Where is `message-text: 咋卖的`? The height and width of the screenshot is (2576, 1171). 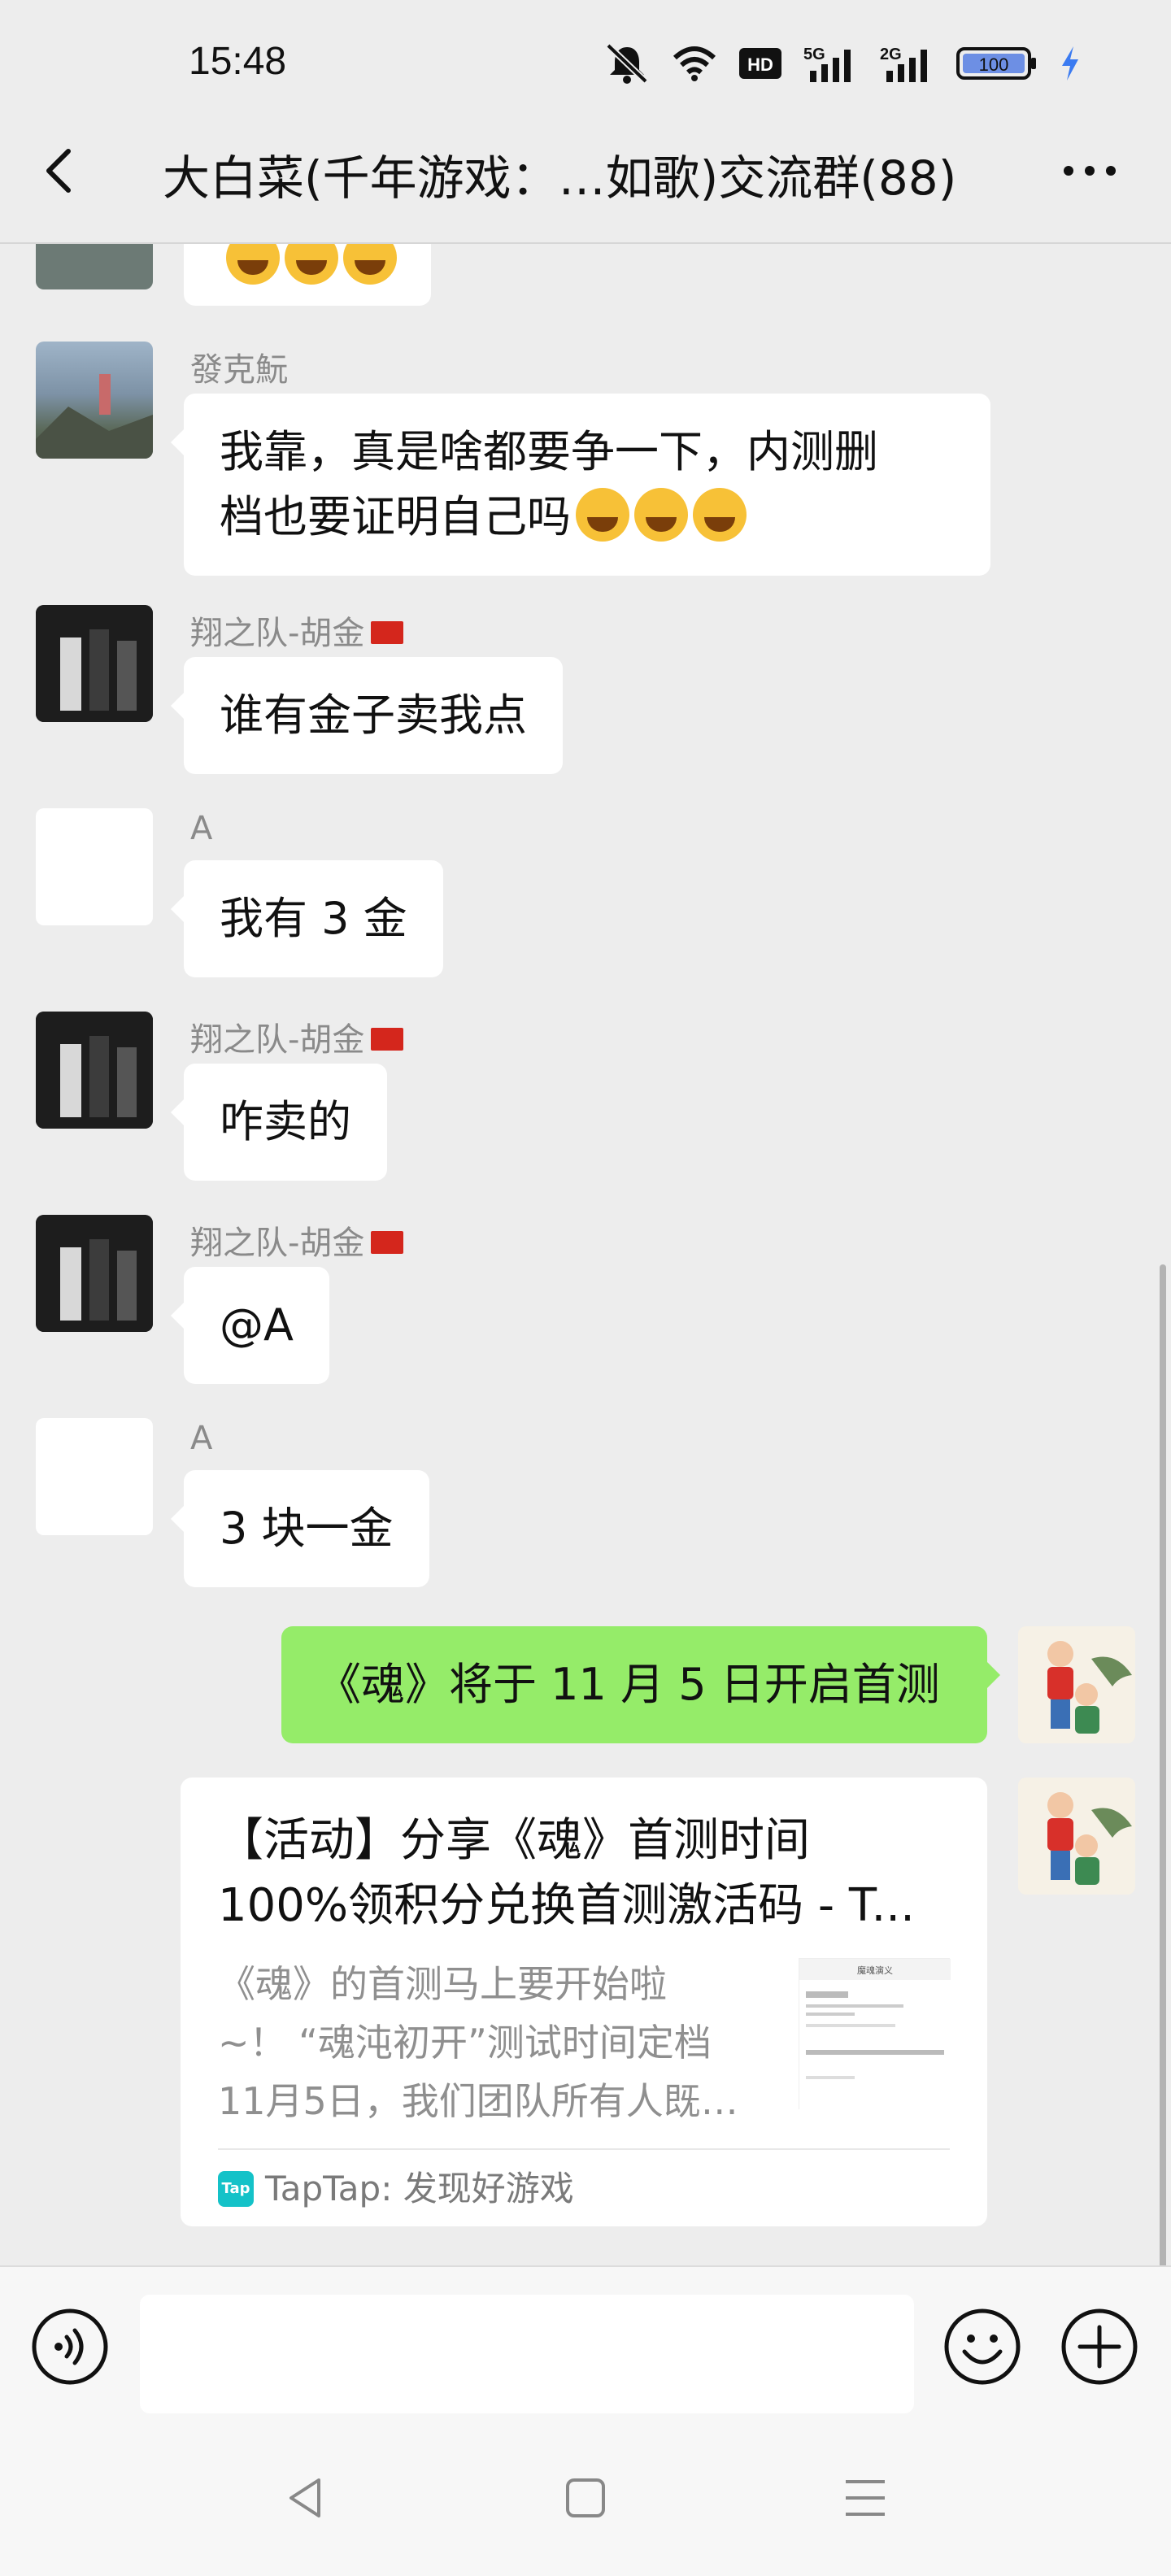 message-text: 咋卖的 is located at coordinates (285, 1121).